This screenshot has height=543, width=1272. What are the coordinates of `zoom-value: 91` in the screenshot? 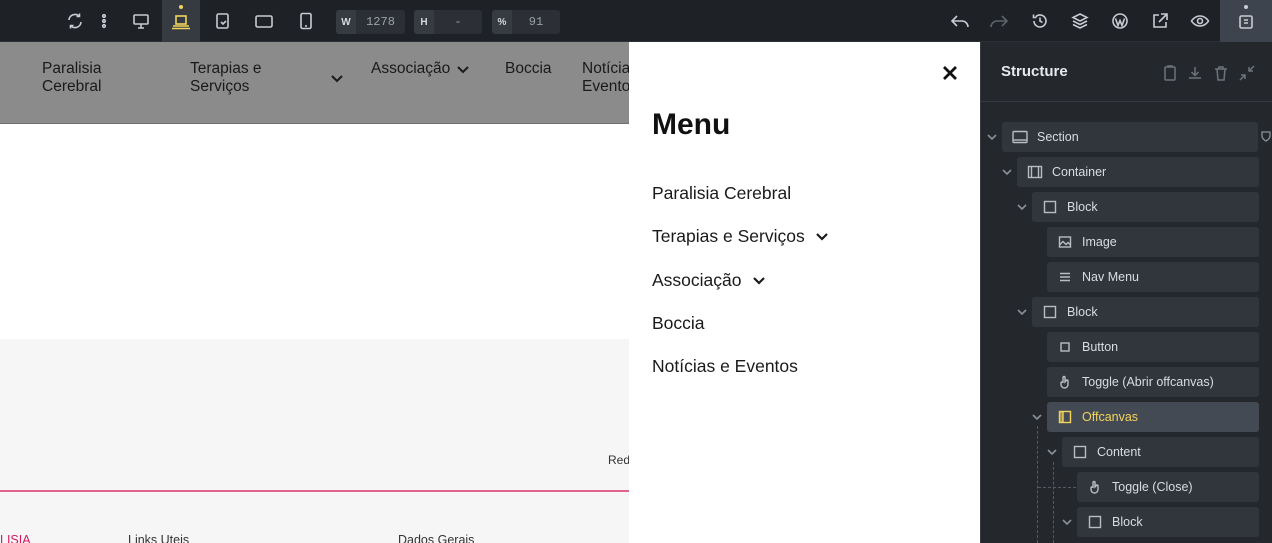 It's located at (536, 22).